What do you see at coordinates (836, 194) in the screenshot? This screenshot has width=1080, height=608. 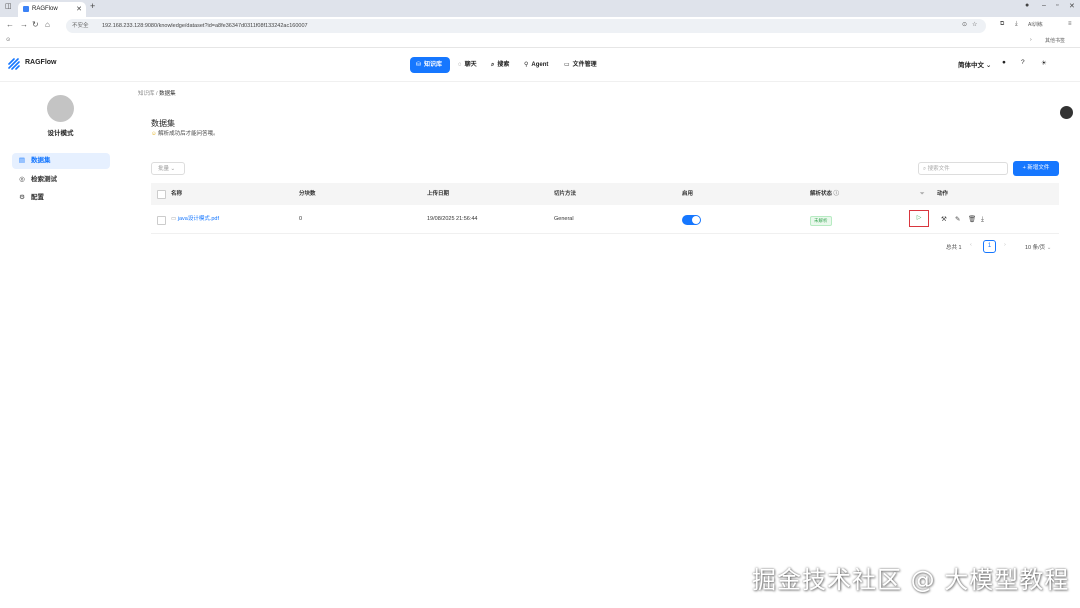 I see `info-icon: ⓘ` at bounding box center [836, 194].